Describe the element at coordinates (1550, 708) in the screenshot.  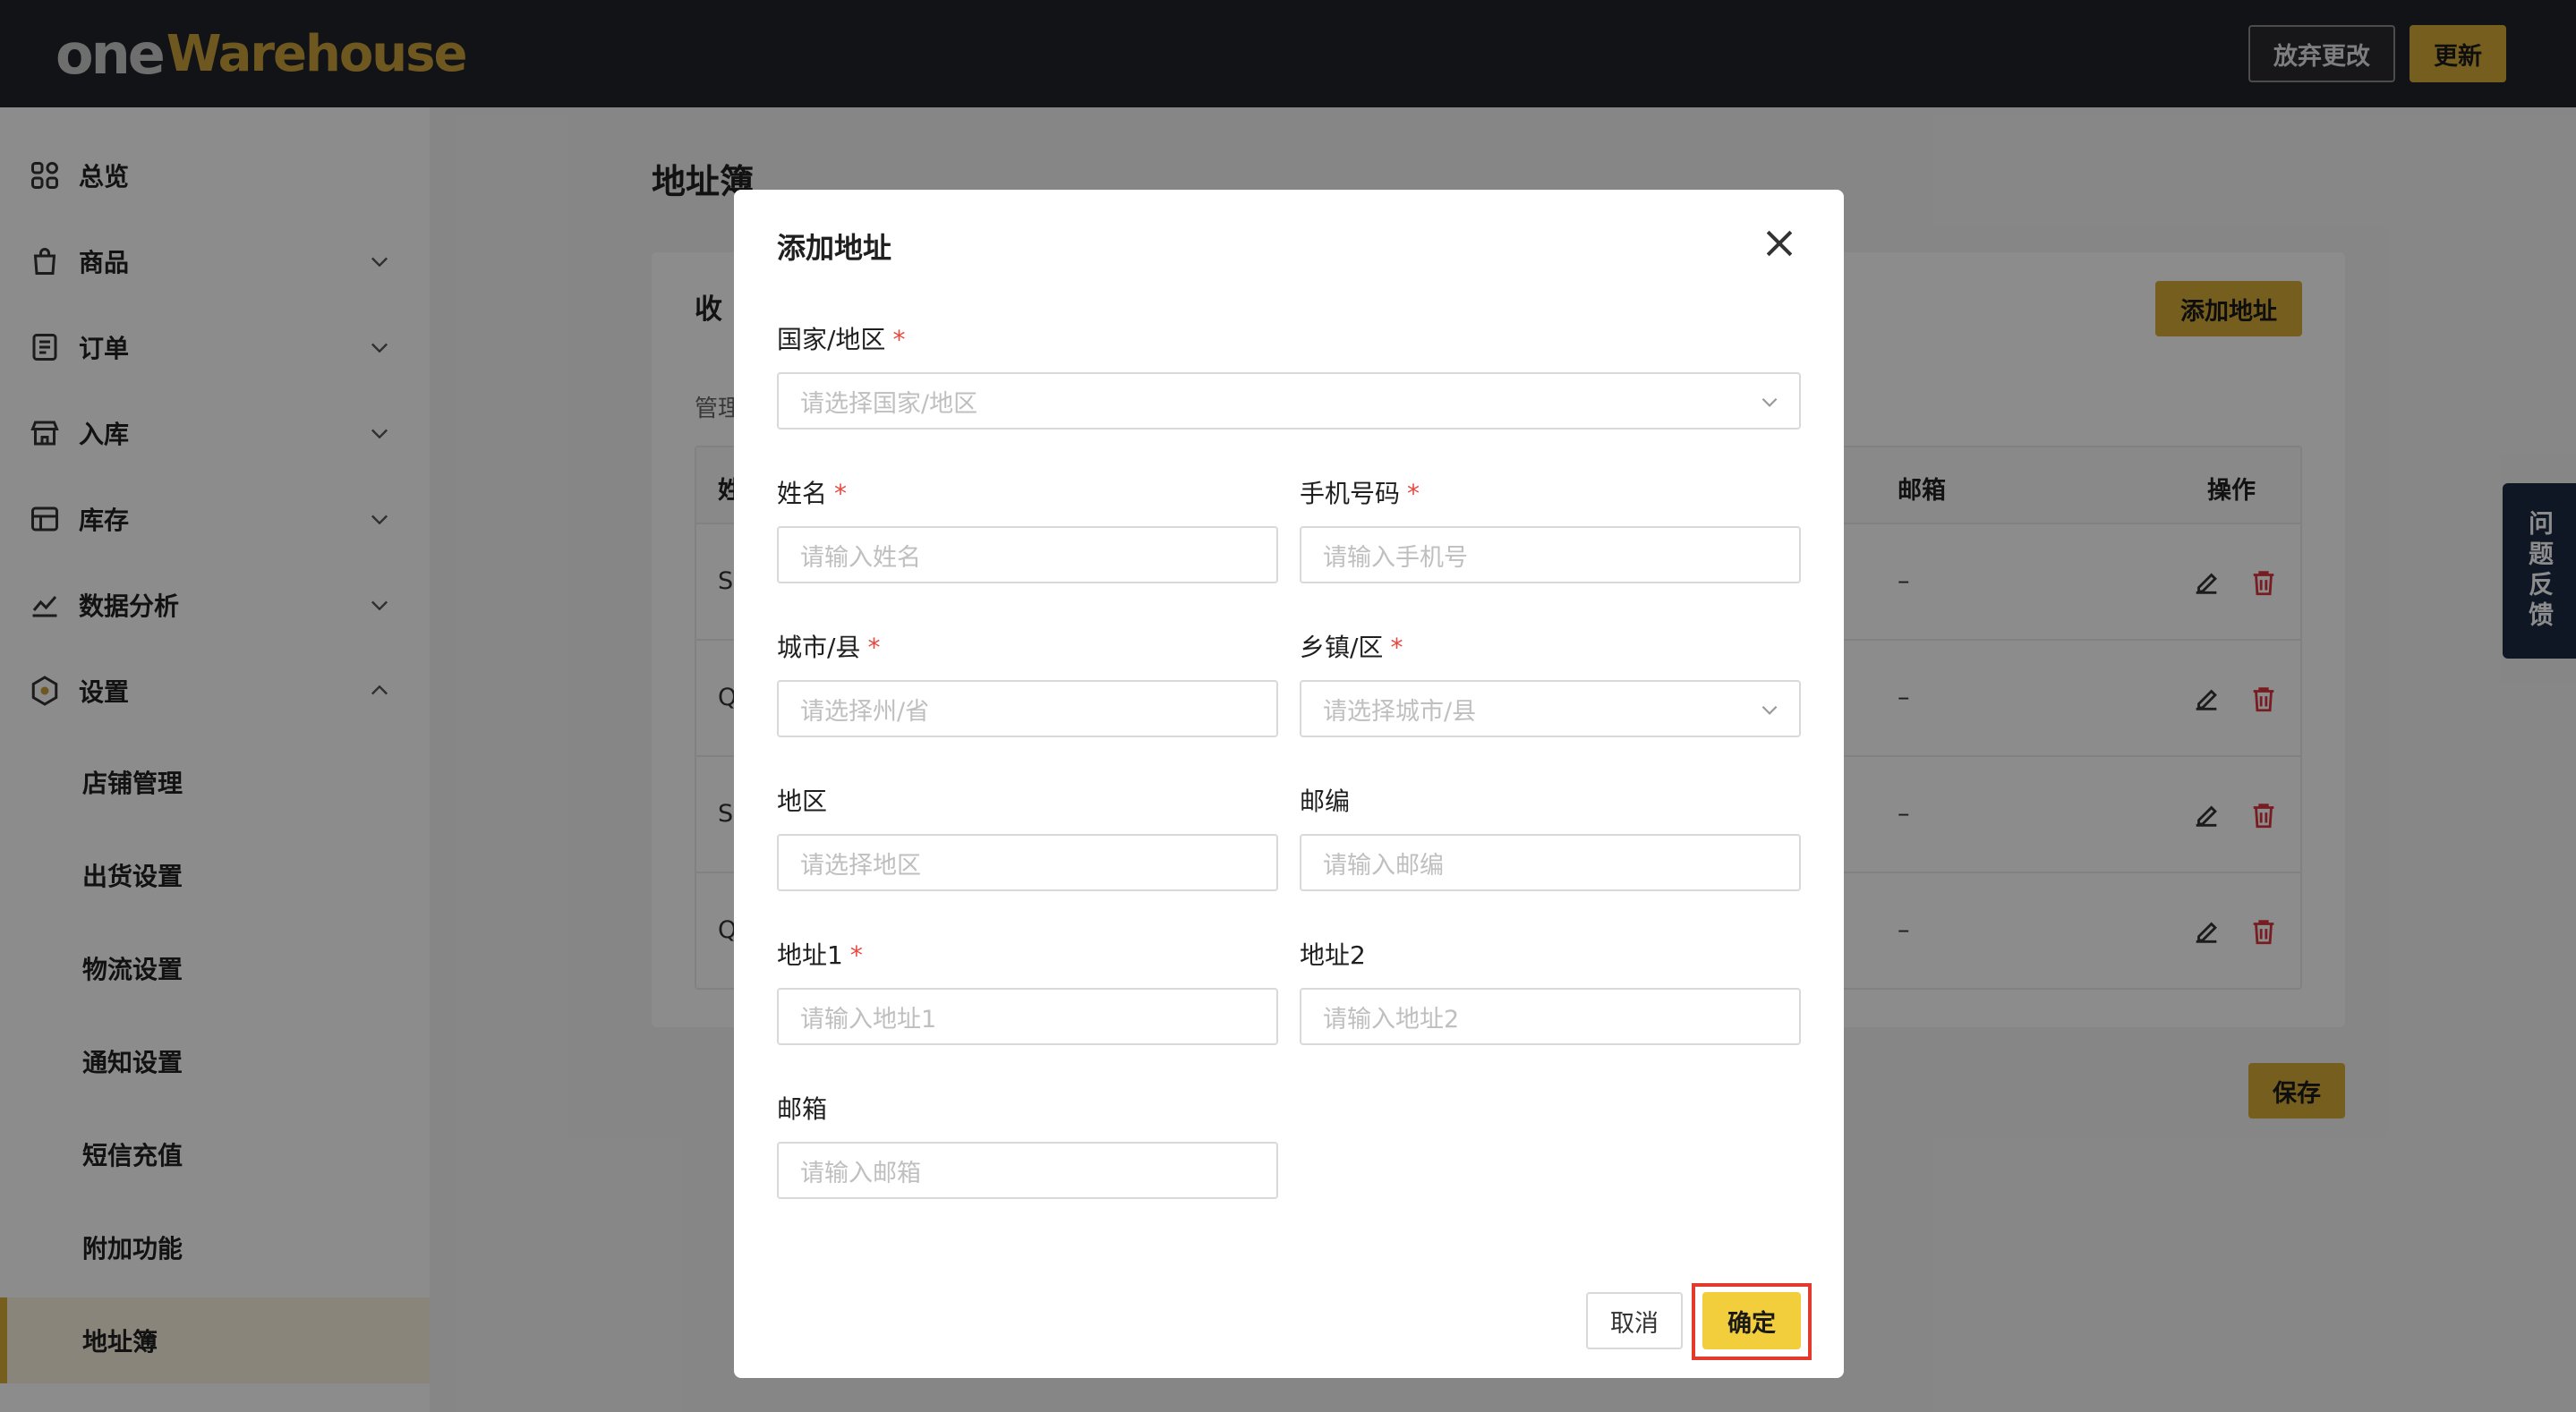
I see `town-select: 请选择城市/县` at that location.